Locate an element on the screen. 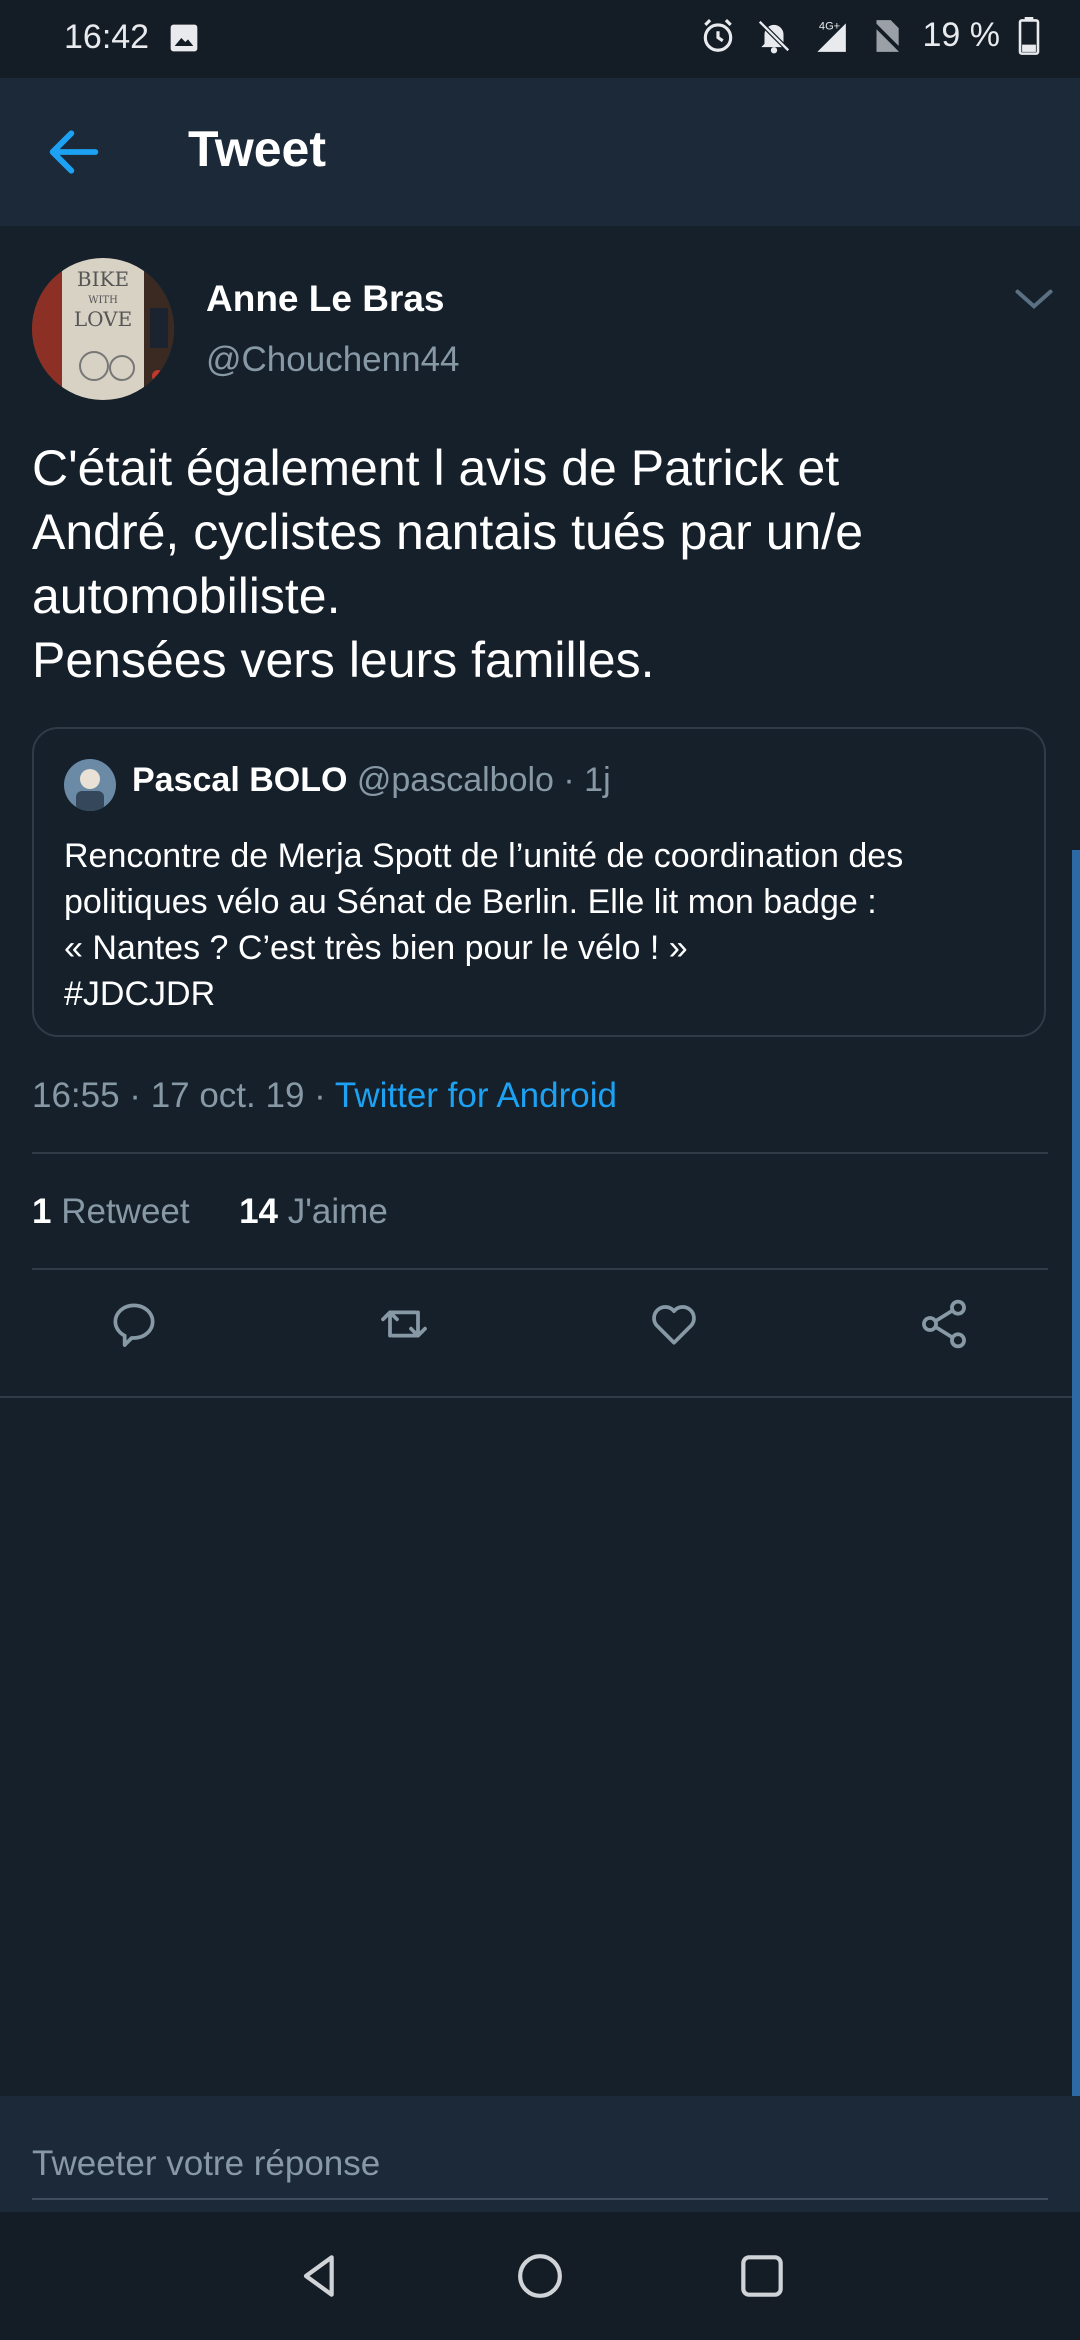 The width and height of the screenshot is (1080, 2340). tweet-actions is located at coordinates (540, 1334).